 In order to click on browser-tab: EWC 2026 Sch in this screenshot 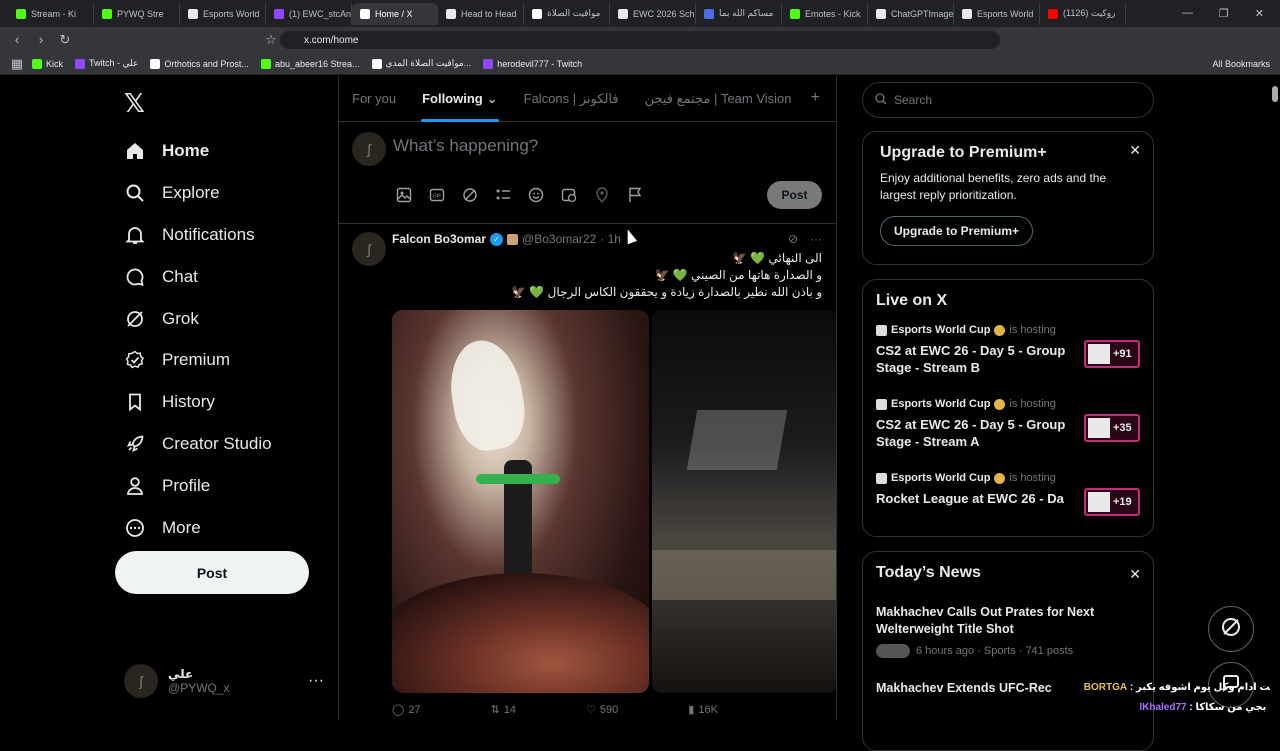, I will do `click(653, 13)`.